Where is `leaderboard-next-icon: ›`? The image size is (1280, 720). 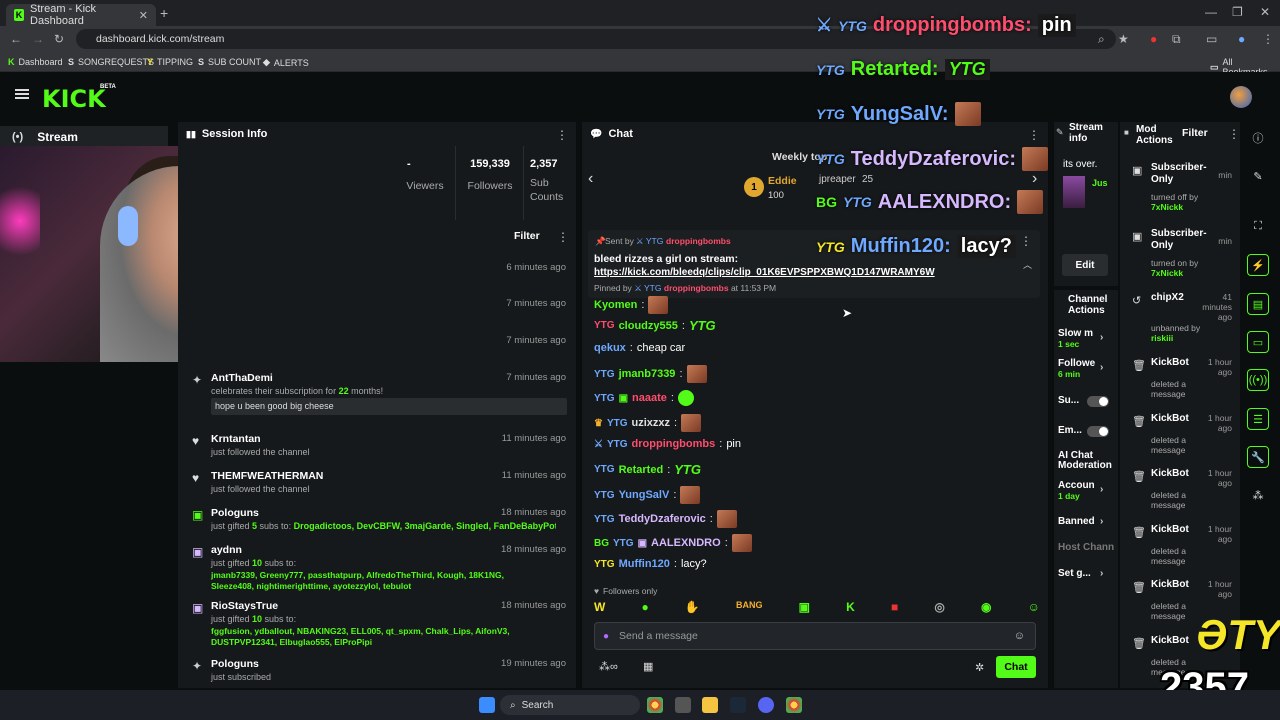 leaderboard-next-icon: › is located at coordinates (1034, 179).